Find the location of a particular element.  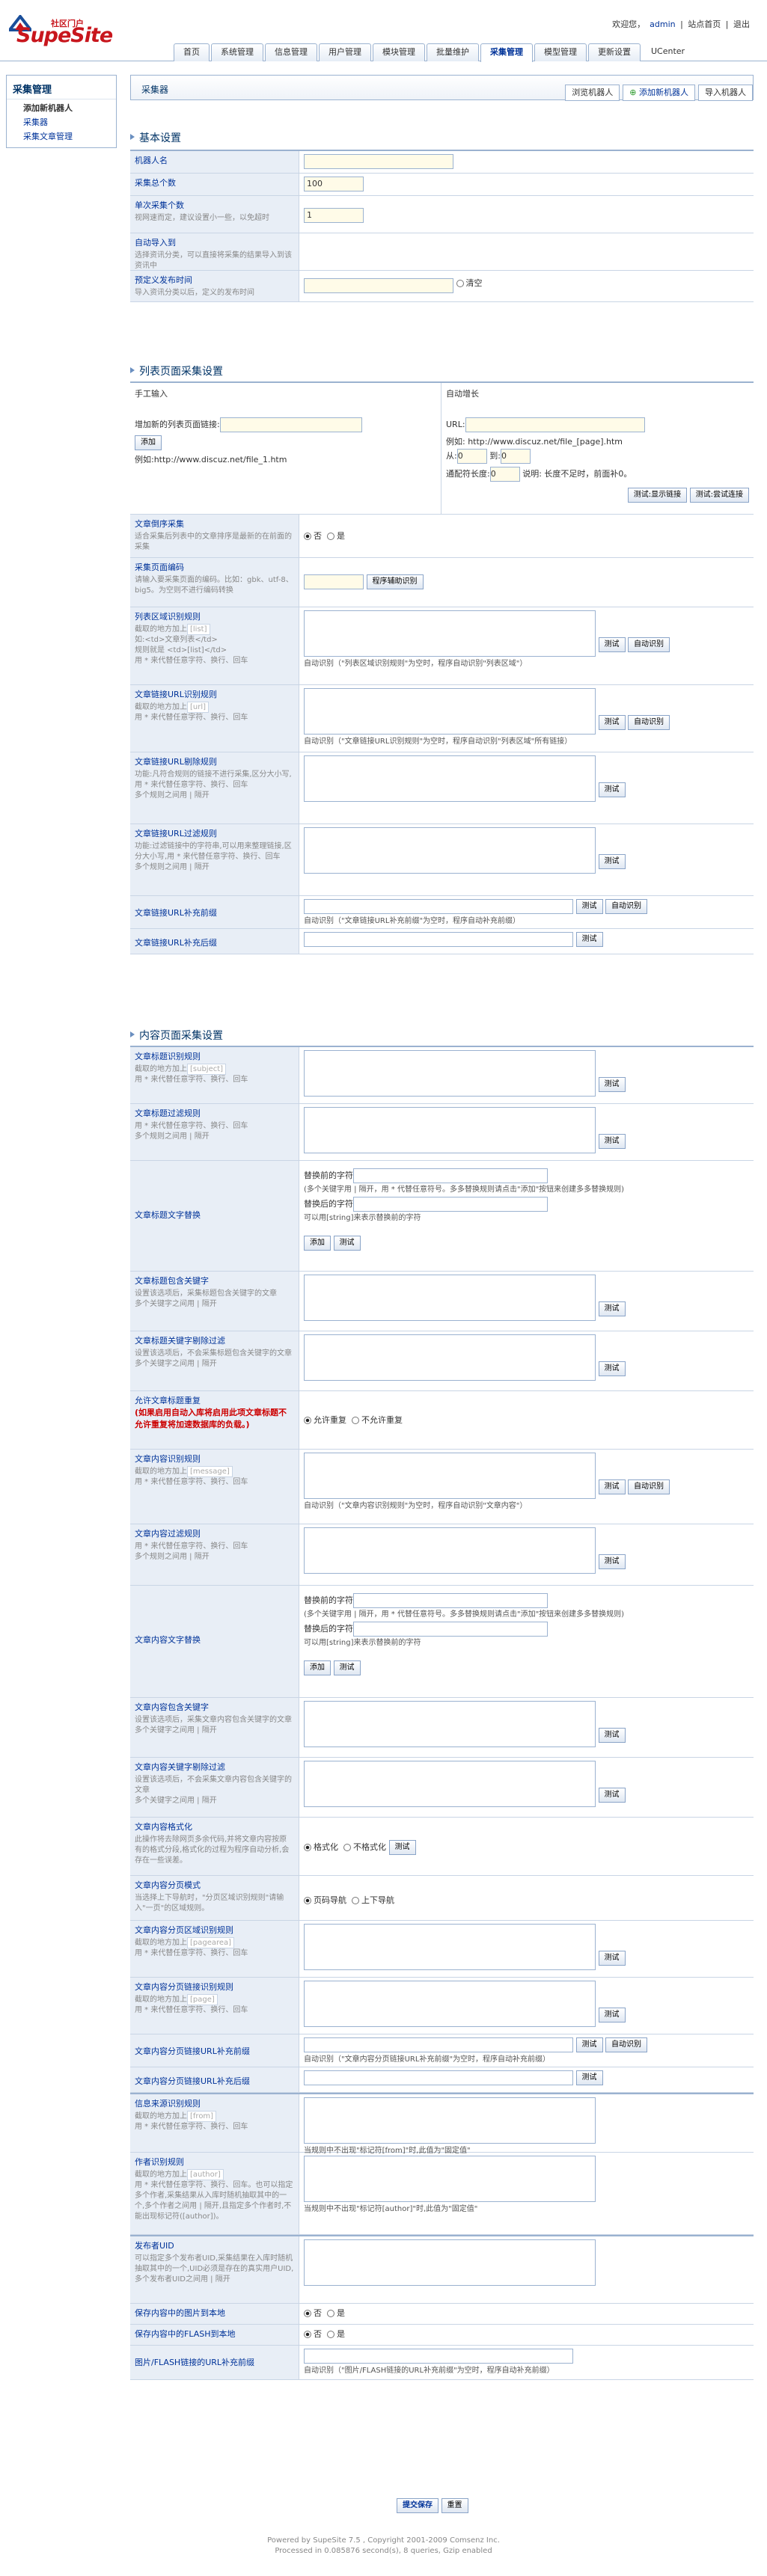

nav-update: 更新设置 is located at coordinates (614, 52).